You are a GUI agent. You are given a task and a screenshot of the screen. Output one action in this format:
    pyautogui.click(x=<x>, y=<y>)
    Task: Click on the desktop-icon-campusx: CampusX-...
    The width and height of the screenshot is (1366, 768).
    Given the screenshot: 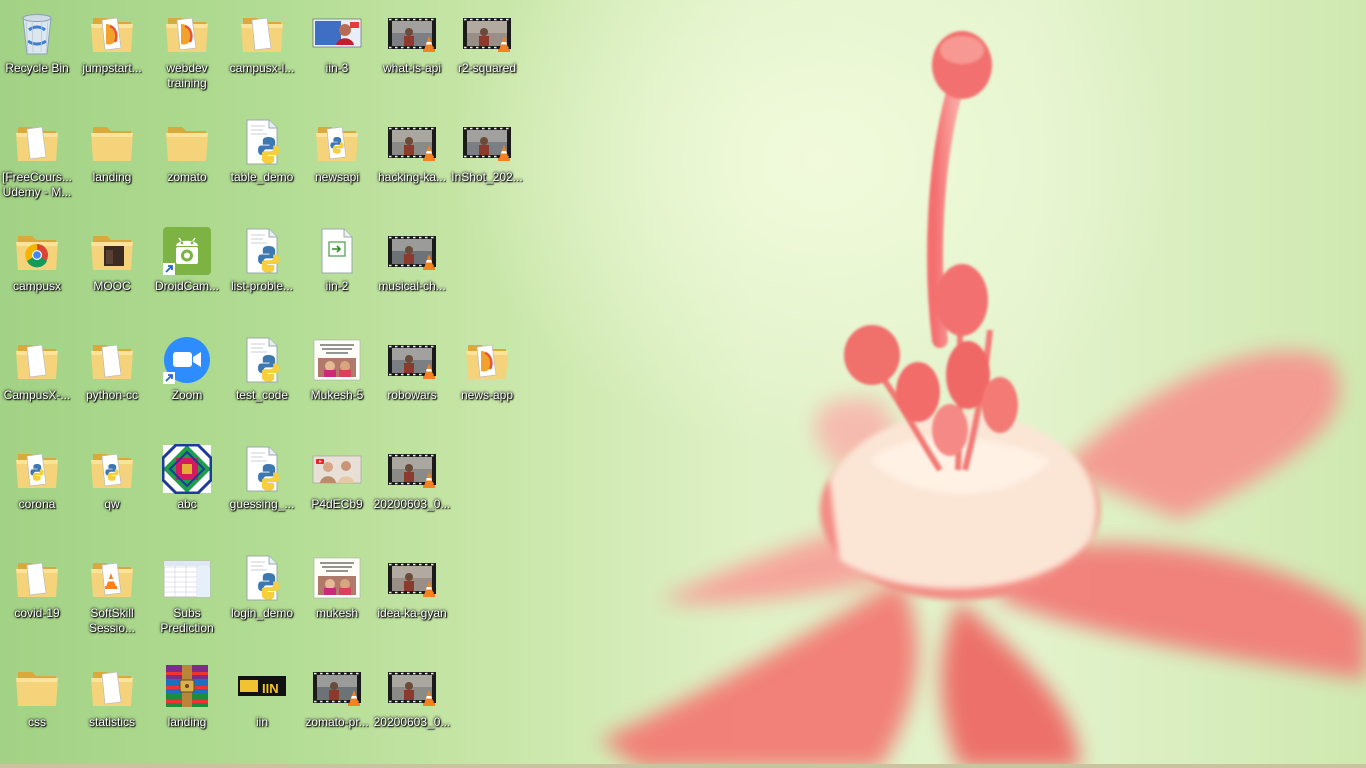 What is the action you would take?
    pyautogui.click(x=37, y=381)
    